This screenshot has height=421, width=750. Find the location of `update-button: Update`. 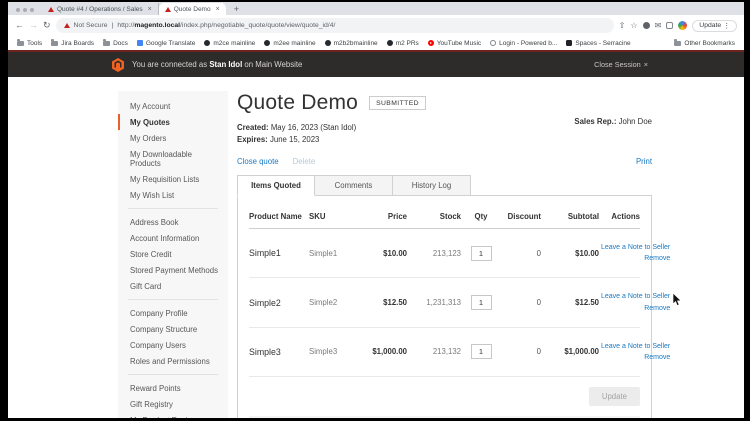

update-button: Update is located at coordinates (614, 397).